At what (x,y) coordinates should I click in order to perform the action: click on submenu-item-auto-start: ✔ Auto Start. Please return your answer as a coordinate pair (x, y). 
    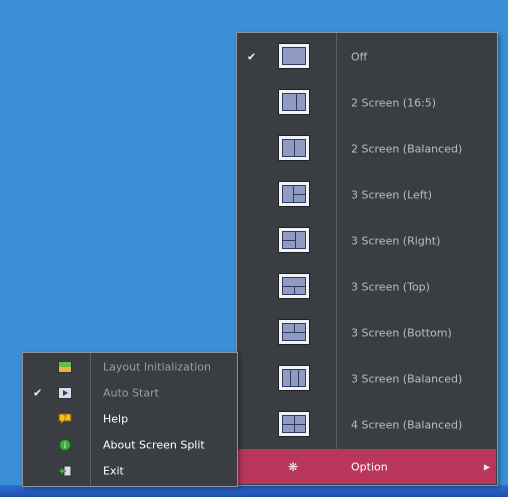
    Looking at the image, I should click on (130, 393).